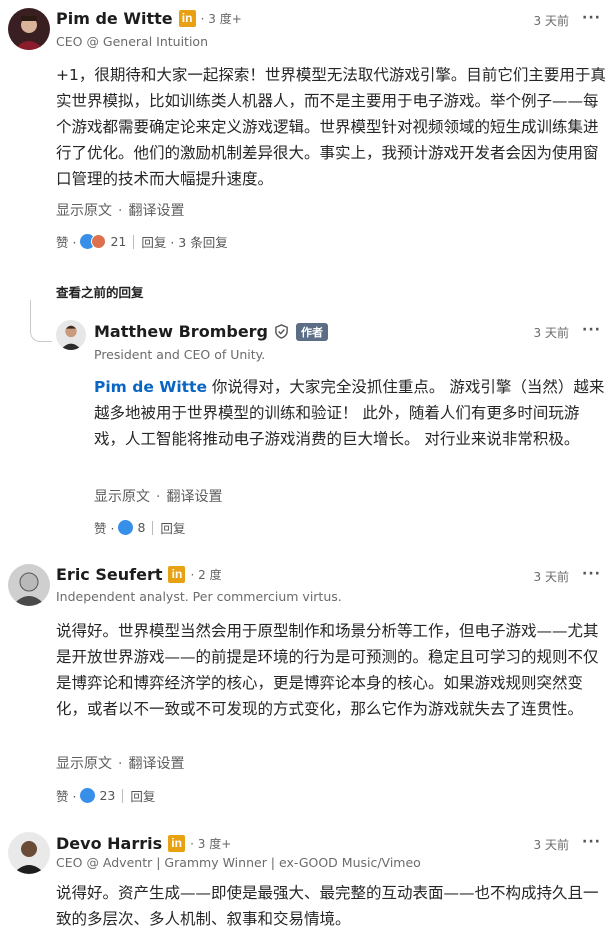 The image size is (611, 936). What do you see at coordinates (312, 331) in the screenshot?
I see `author-tag: 作者` at bounding box center [312, 331].